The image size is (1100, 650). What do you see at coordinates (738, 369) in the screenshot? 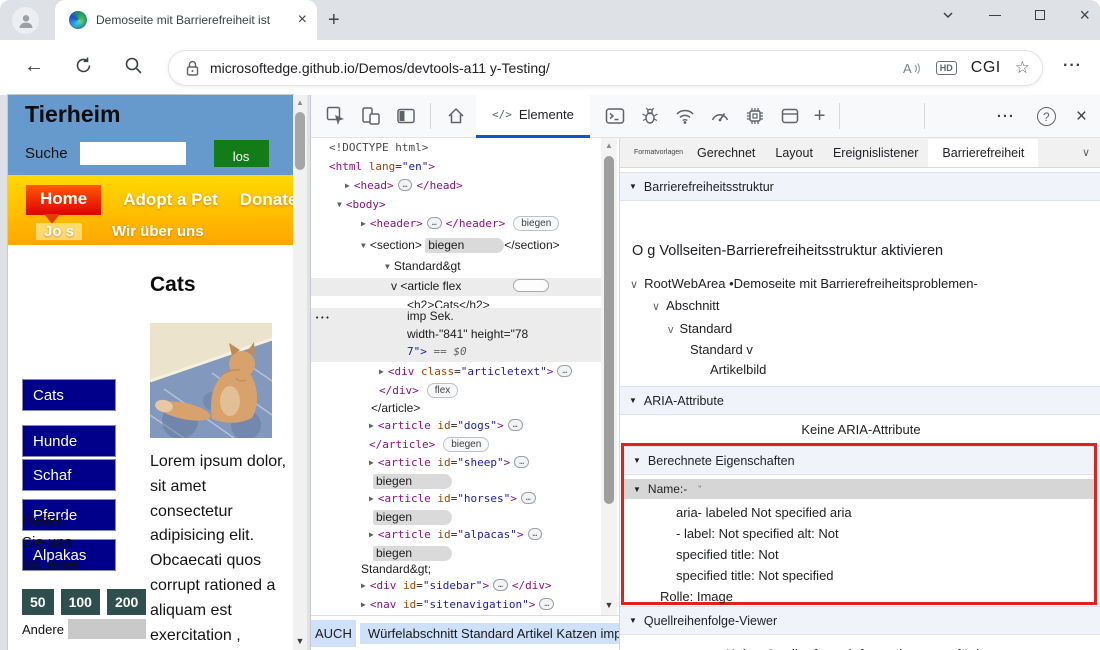
I see `a11y-tree-node: Artikelbild` at bounding box center [738, 369].